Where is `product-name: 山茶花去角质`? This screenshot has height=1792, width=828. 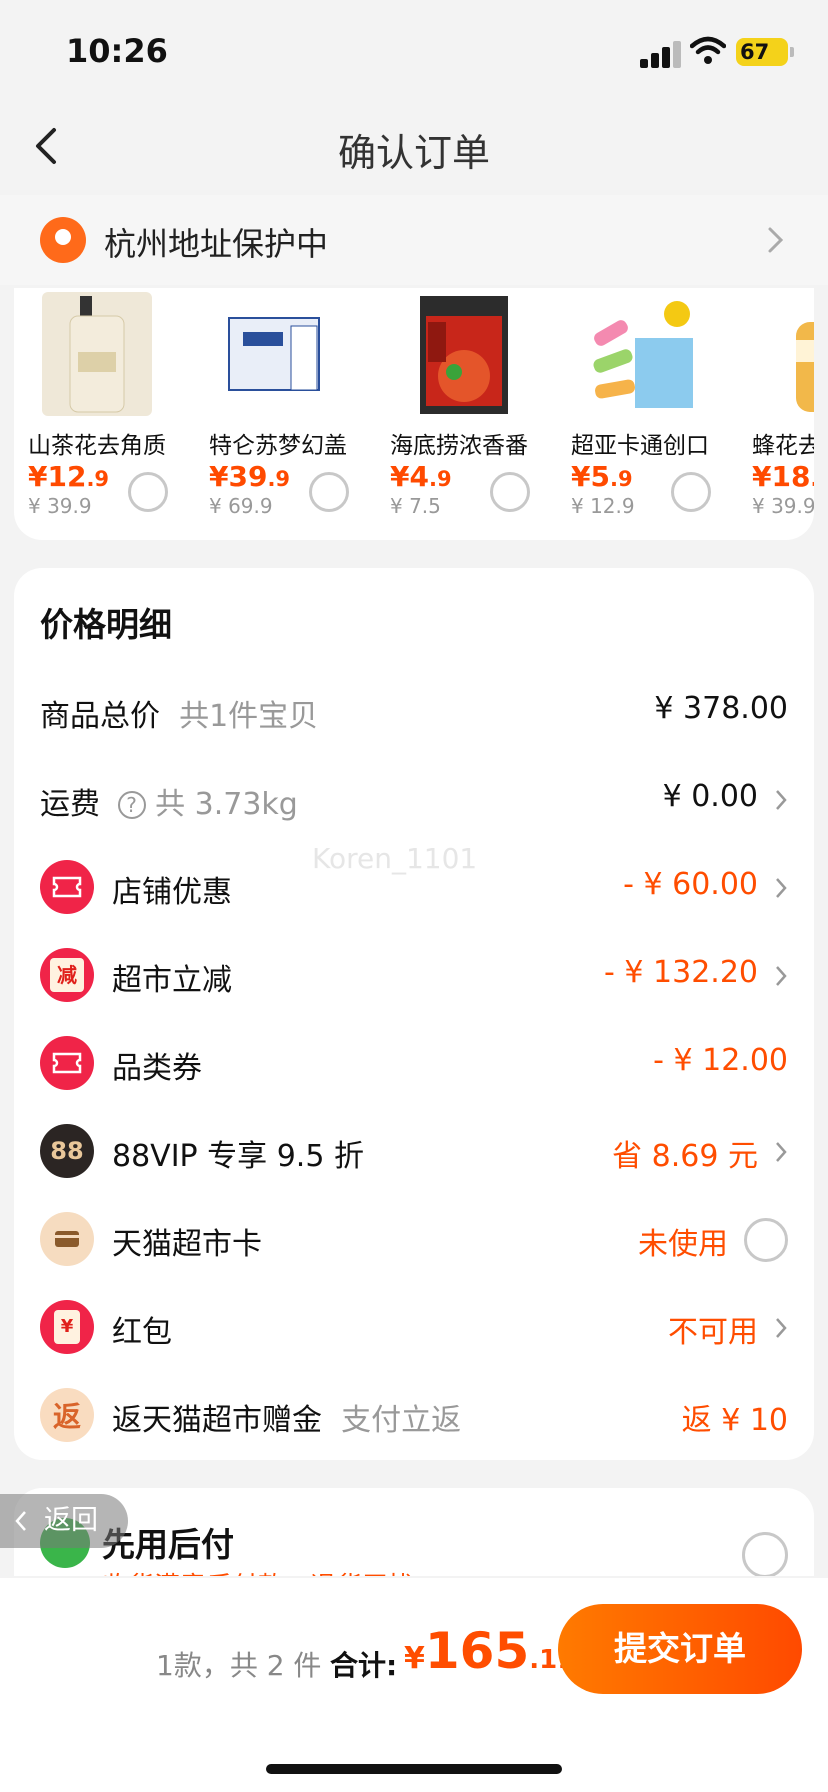 product-name: 山茶花去角质 is located at coordinates (97, 446).